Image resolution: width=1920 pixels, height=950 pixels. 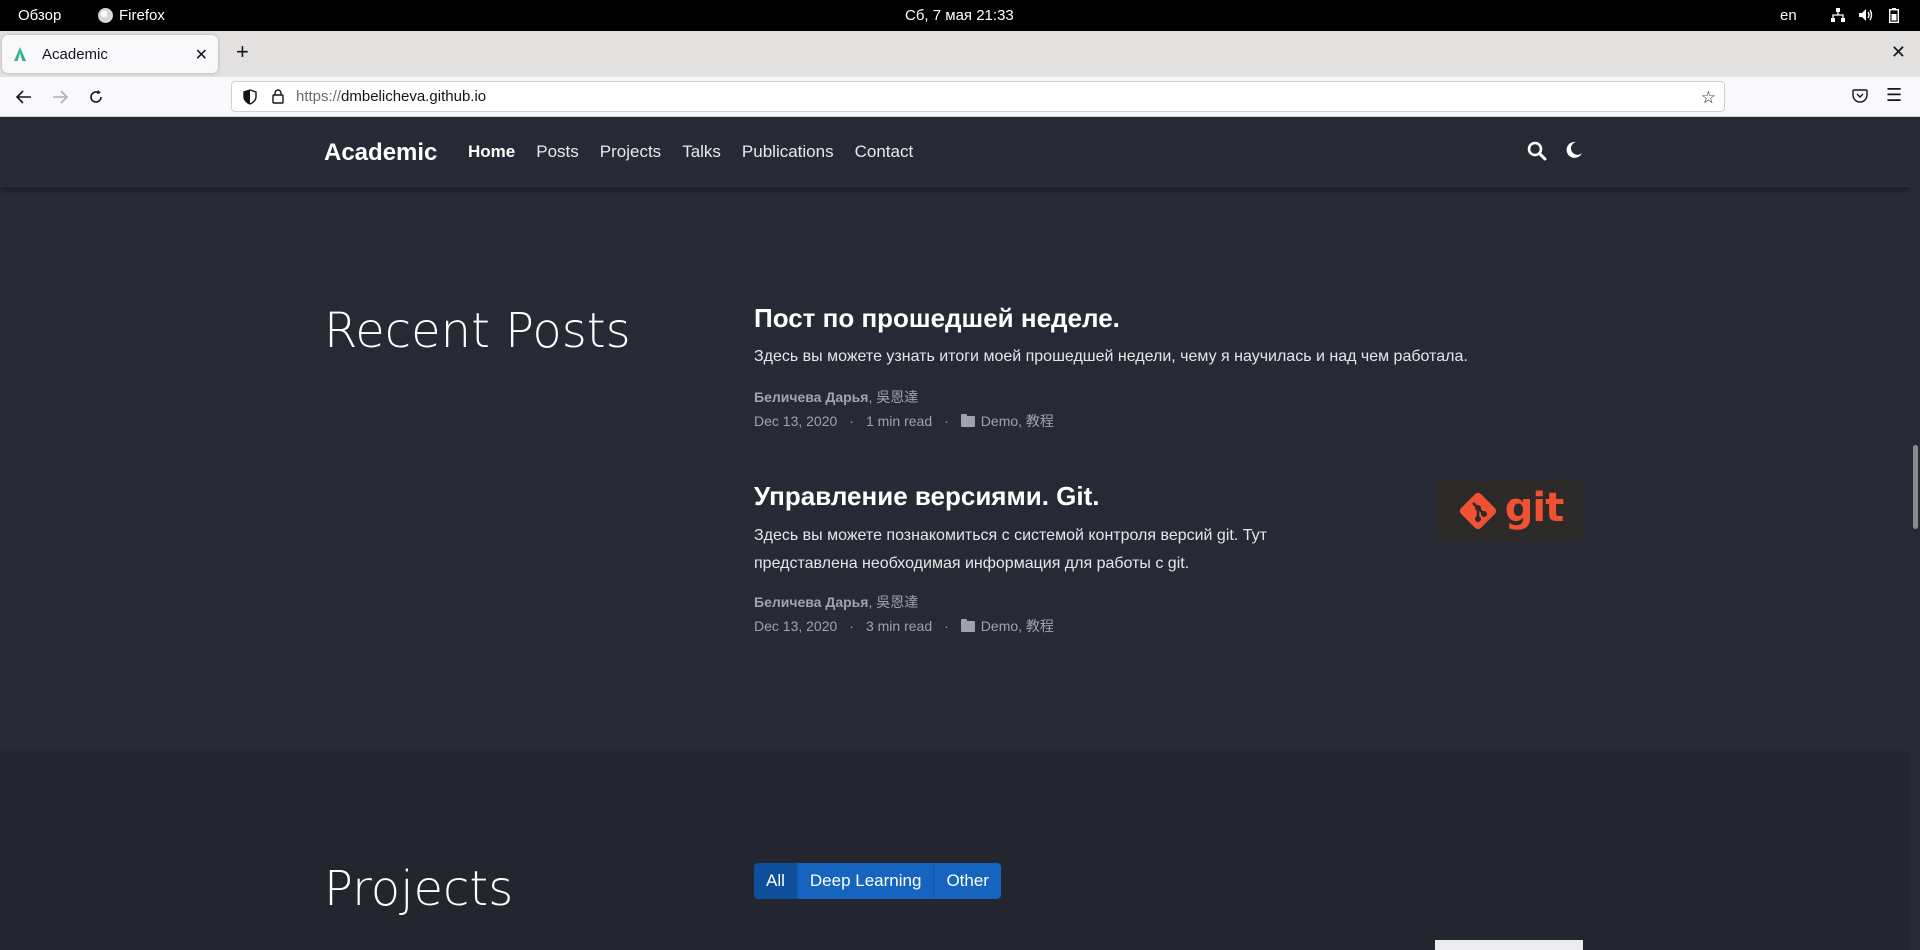 I want to click on recent-posts-heading: Recent Posts, so click(x=477, y=331).